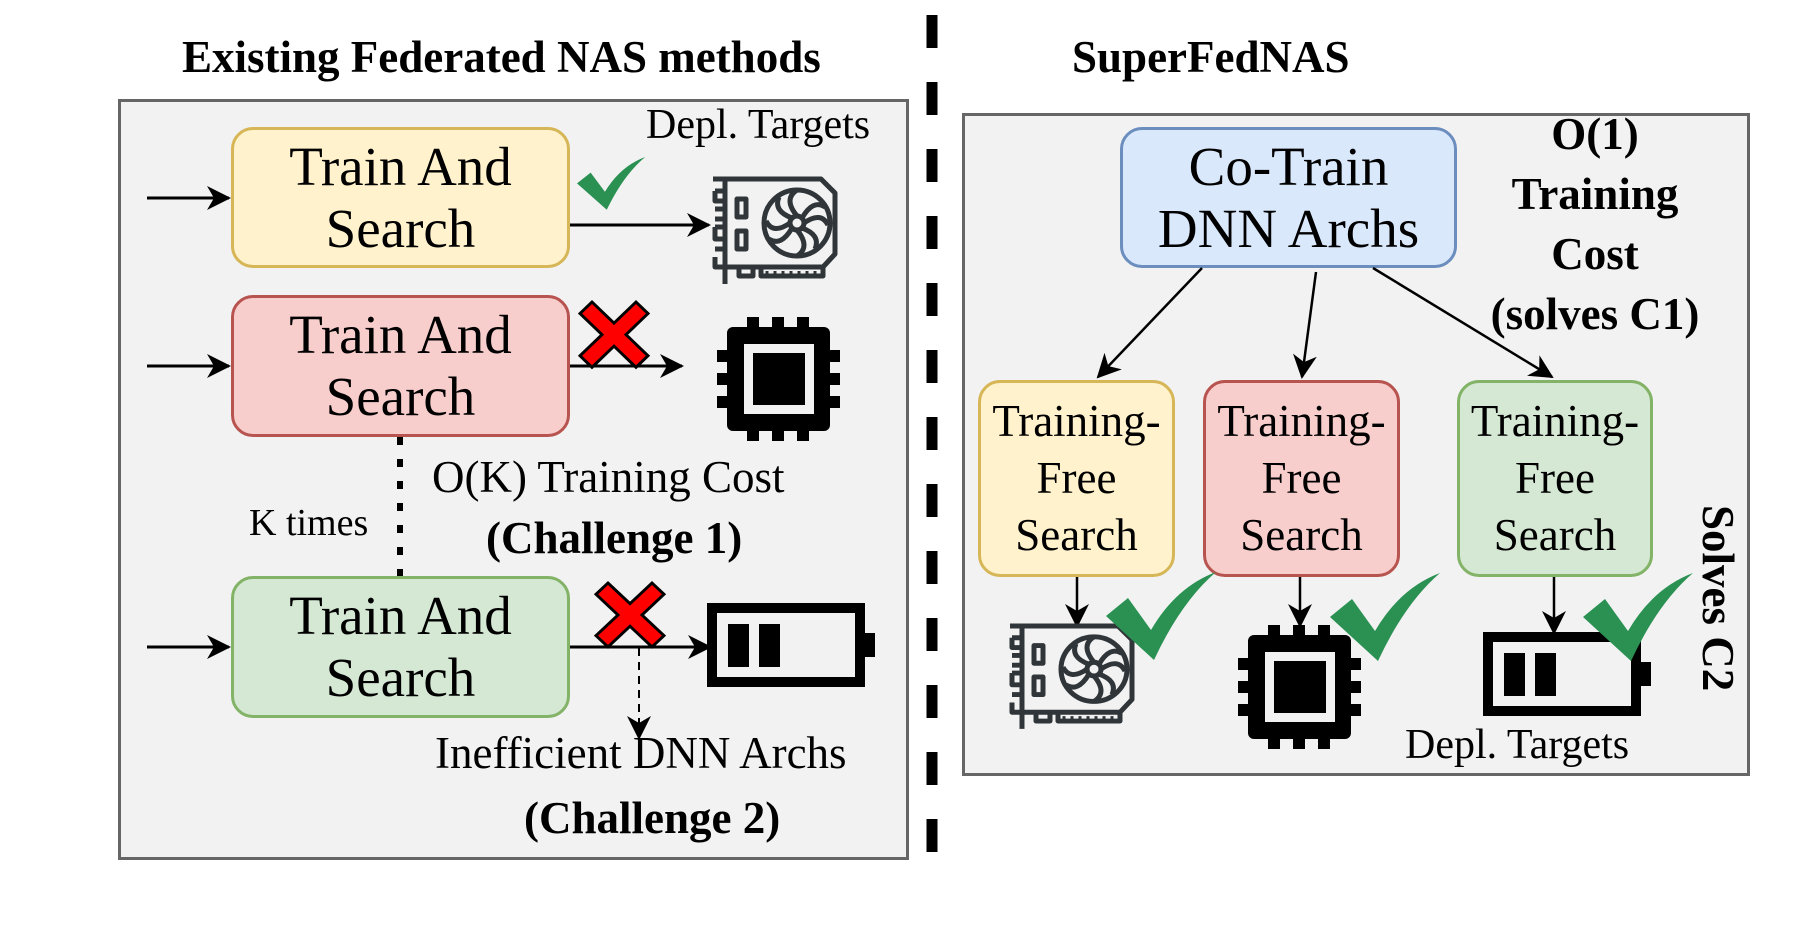 The width and height of the screenshot is (1800, 930). I want to click on battery-icon, so click(793, 645).